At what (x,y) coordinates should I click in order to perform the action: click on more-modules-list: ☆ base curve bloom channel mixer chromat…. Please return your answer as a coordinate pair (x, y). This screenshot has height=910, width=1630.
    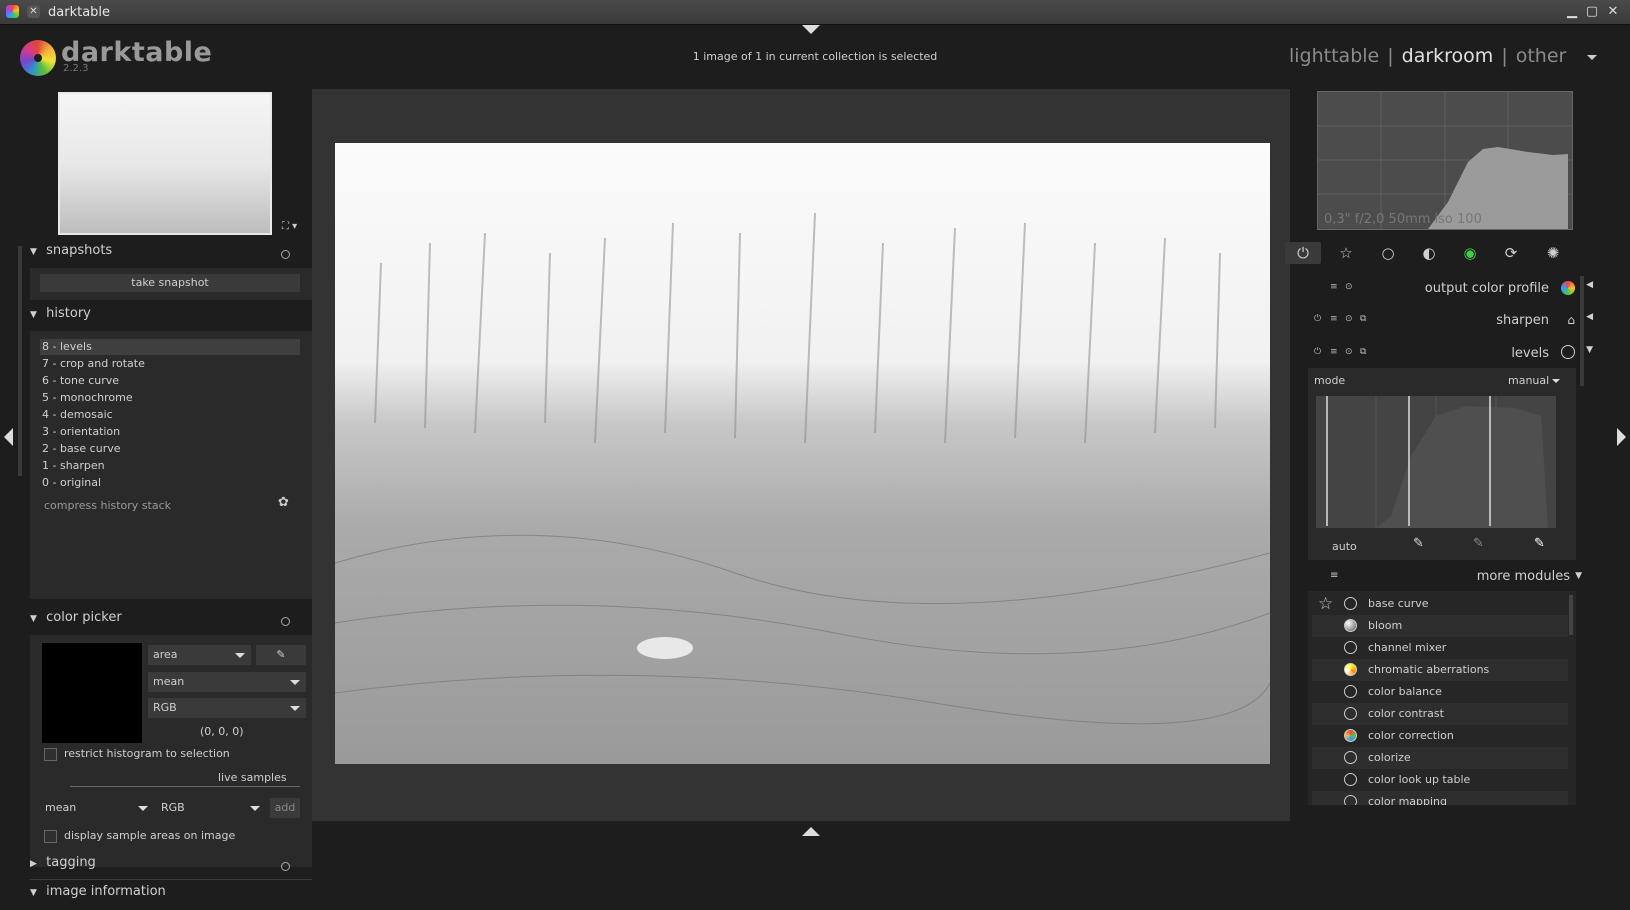
    Looking at the image, I should click on (1442, 698).